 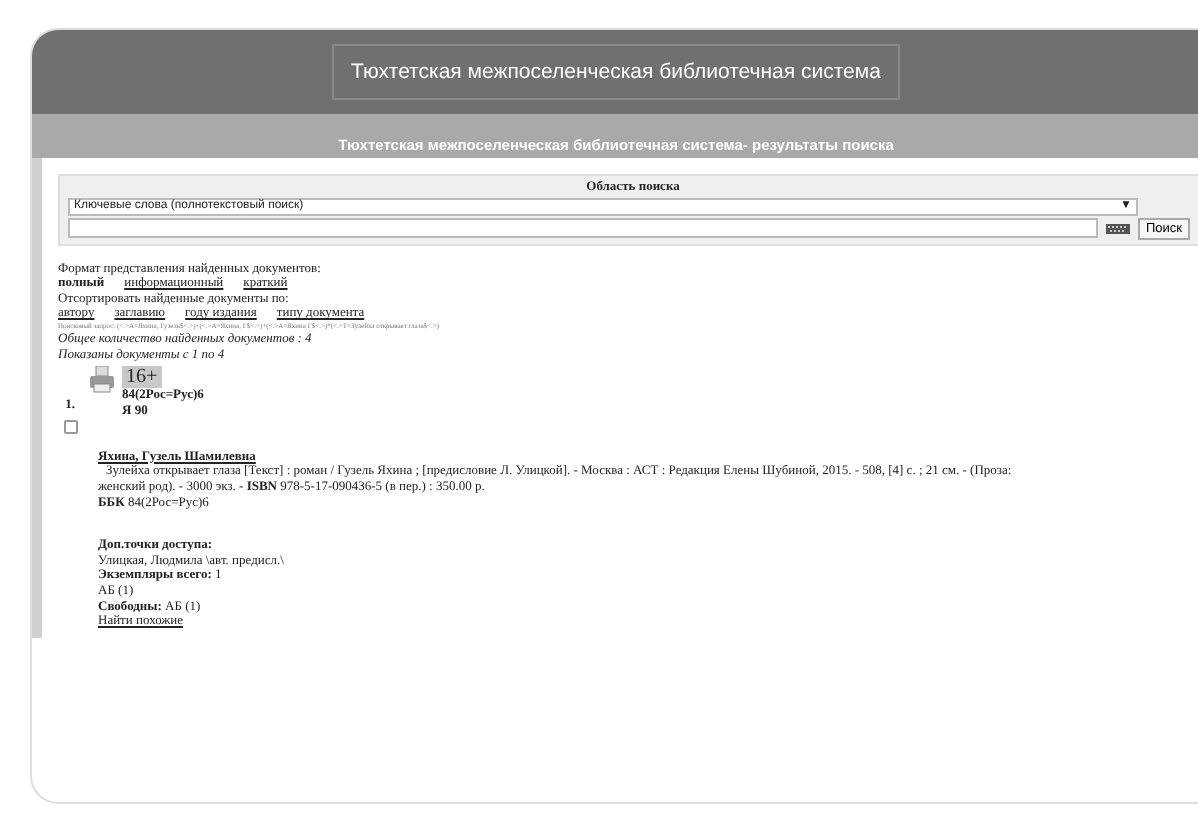 I want to click on keyboard-icon, so click(x=1117, y=228).